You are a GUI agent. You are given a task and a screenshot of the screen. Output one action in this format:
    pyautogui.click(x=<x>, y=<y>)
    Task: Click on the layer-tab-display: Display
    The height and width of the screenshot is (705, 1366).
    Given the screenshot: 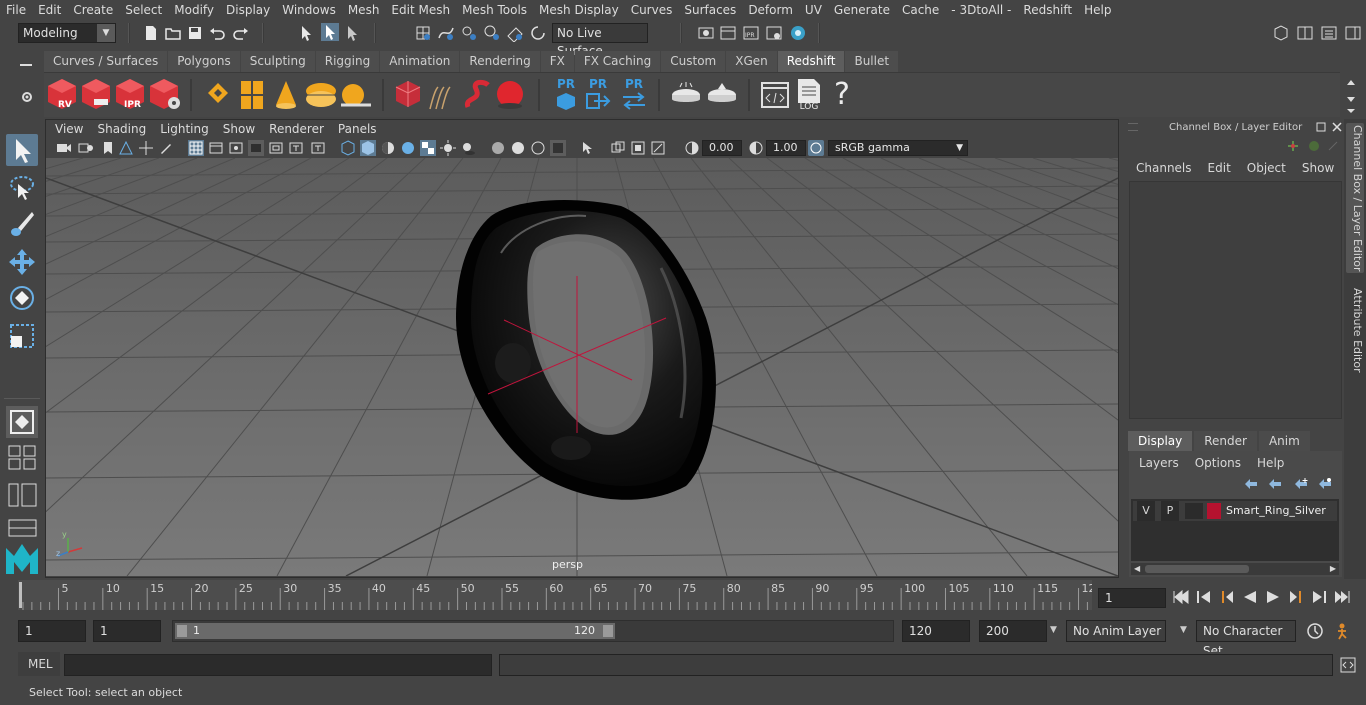 What is the action you would take?
    pyautogui.click(x=1160, y=441)
    